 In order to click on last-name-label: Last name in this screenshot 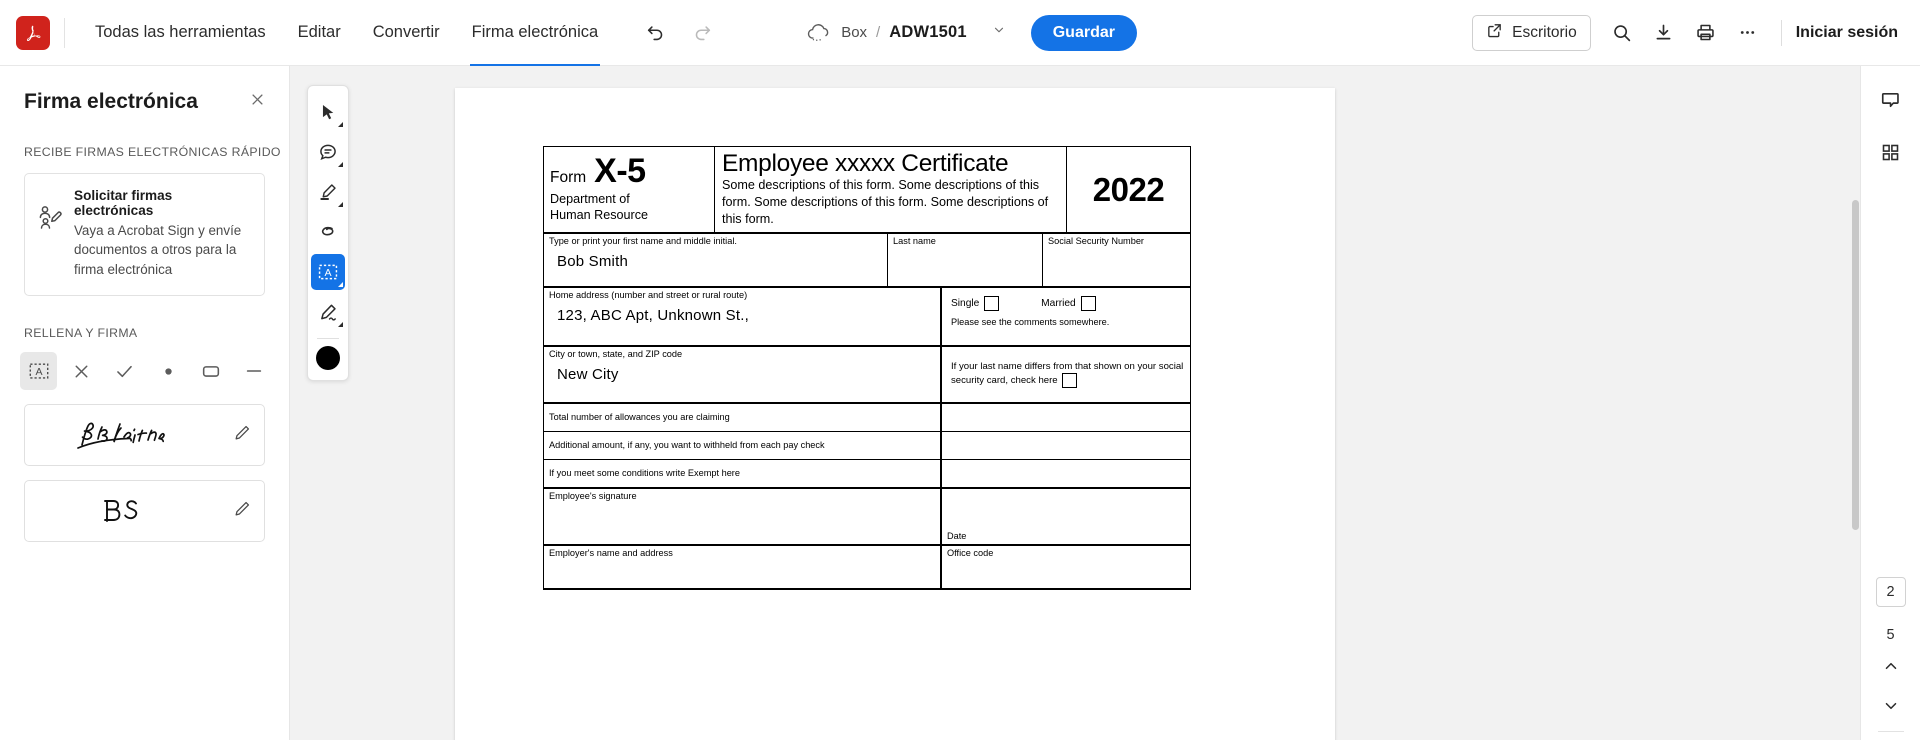, I will do `click(914, 241)`.